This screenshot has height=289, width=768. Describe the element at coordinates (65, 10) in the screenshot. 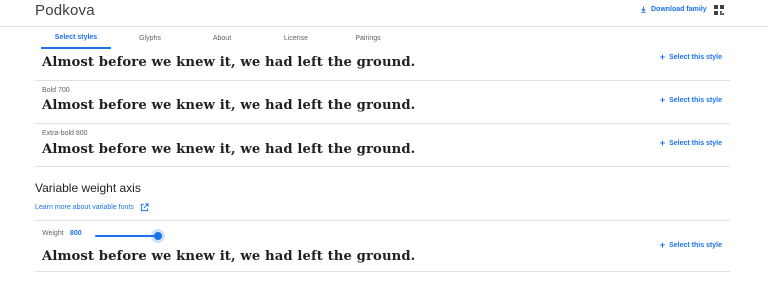

I see `font-family-title: Podkova` at that location.